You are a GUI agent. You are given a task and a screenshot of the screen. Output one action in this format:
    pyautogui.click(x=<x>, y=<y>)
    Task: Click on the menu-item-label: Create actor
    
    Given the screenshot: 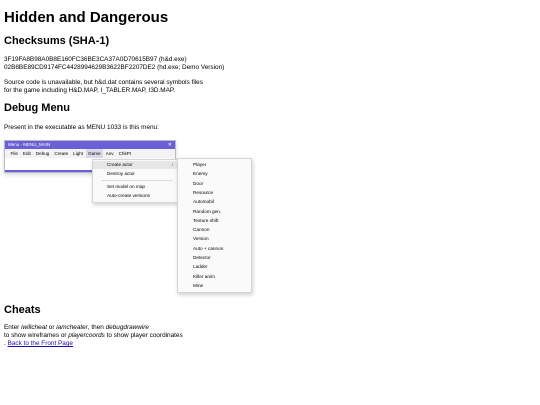 What is the action you would take?
    pyautogui.click(x=120, y=164)
    